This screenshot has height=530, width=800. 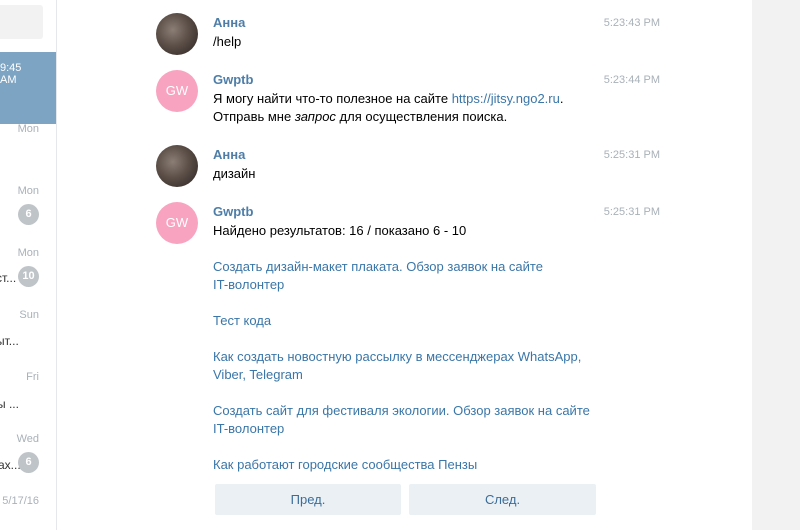 I want to click on message-text: /help, so click(x=227, y=41).